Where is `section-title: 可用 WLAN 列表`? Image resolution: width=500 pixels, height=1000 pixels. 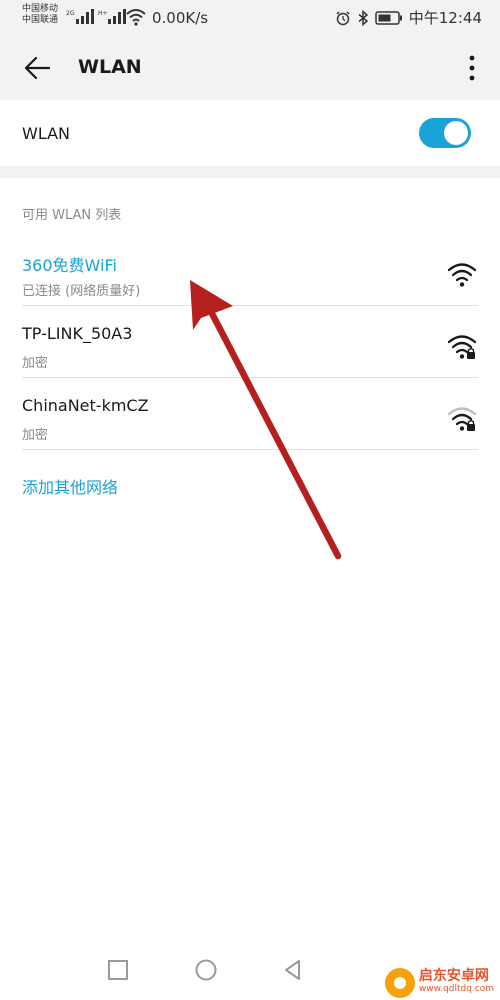
section-title: 可用 WLAN 列表 is located at coordinates (72, 215).